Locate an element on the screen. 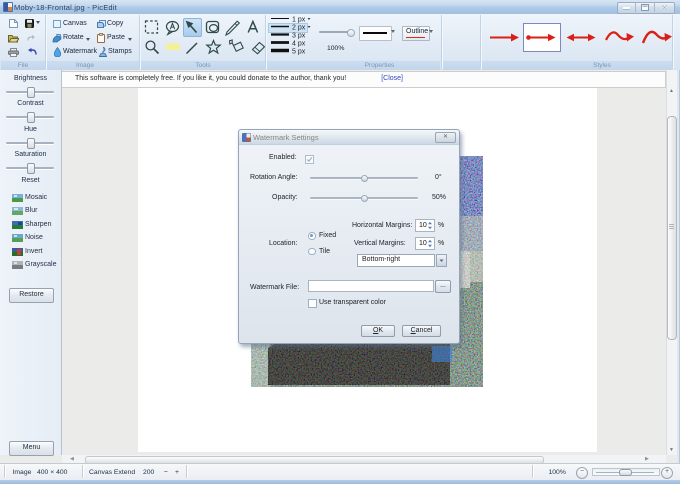 The width and height of the screenshot is (680, 484). svg-text: 4 px is located at coordinates (299, 44).